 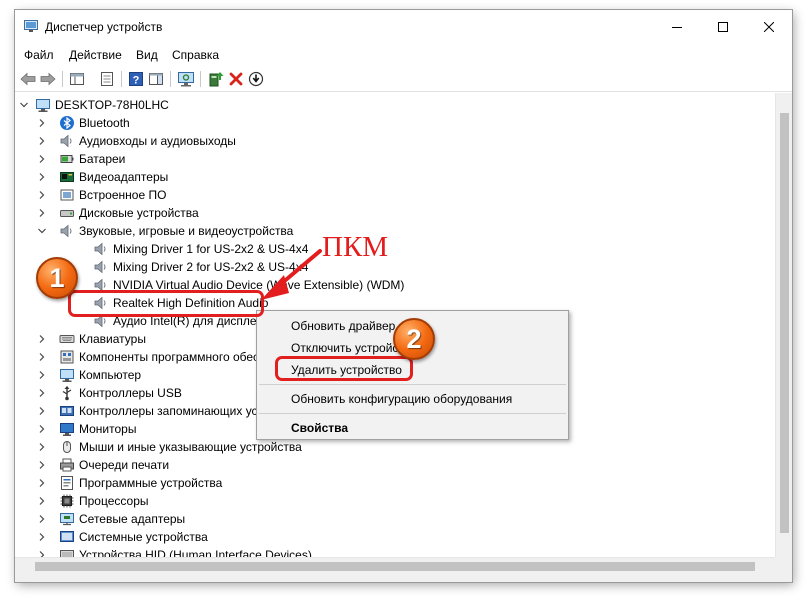 What do you see at coordinates (783, 565) in the screenshot?
I see `scrollbar-corner` at bounding box center [783, 565].